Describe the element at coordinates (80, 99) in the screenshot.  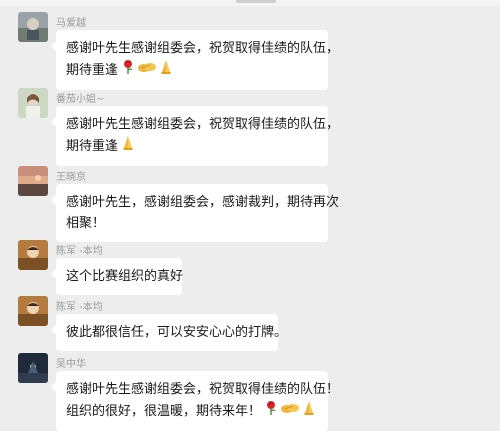
I see `sender-name: 番茄小姐~` at that location.